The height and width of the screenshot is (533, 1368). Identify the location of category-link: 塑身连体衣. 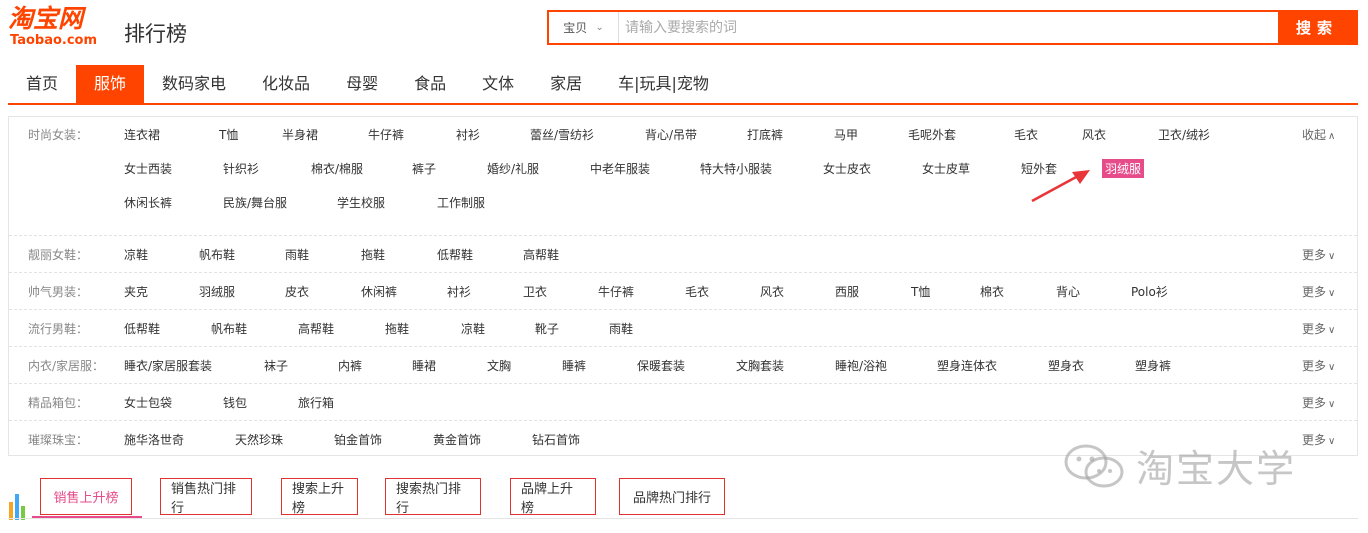
(967, 365).